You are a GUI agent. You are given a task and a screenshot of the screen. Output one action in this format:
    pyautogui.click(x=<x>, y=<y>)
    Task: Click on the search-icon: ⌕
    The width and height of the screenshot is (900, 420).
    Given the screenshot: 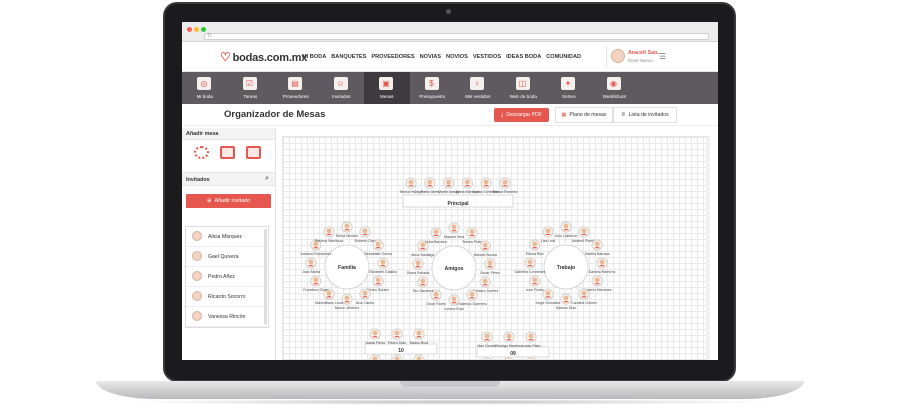 What is the action you would take?
    pyautogui.click(x=267, y=179)
    